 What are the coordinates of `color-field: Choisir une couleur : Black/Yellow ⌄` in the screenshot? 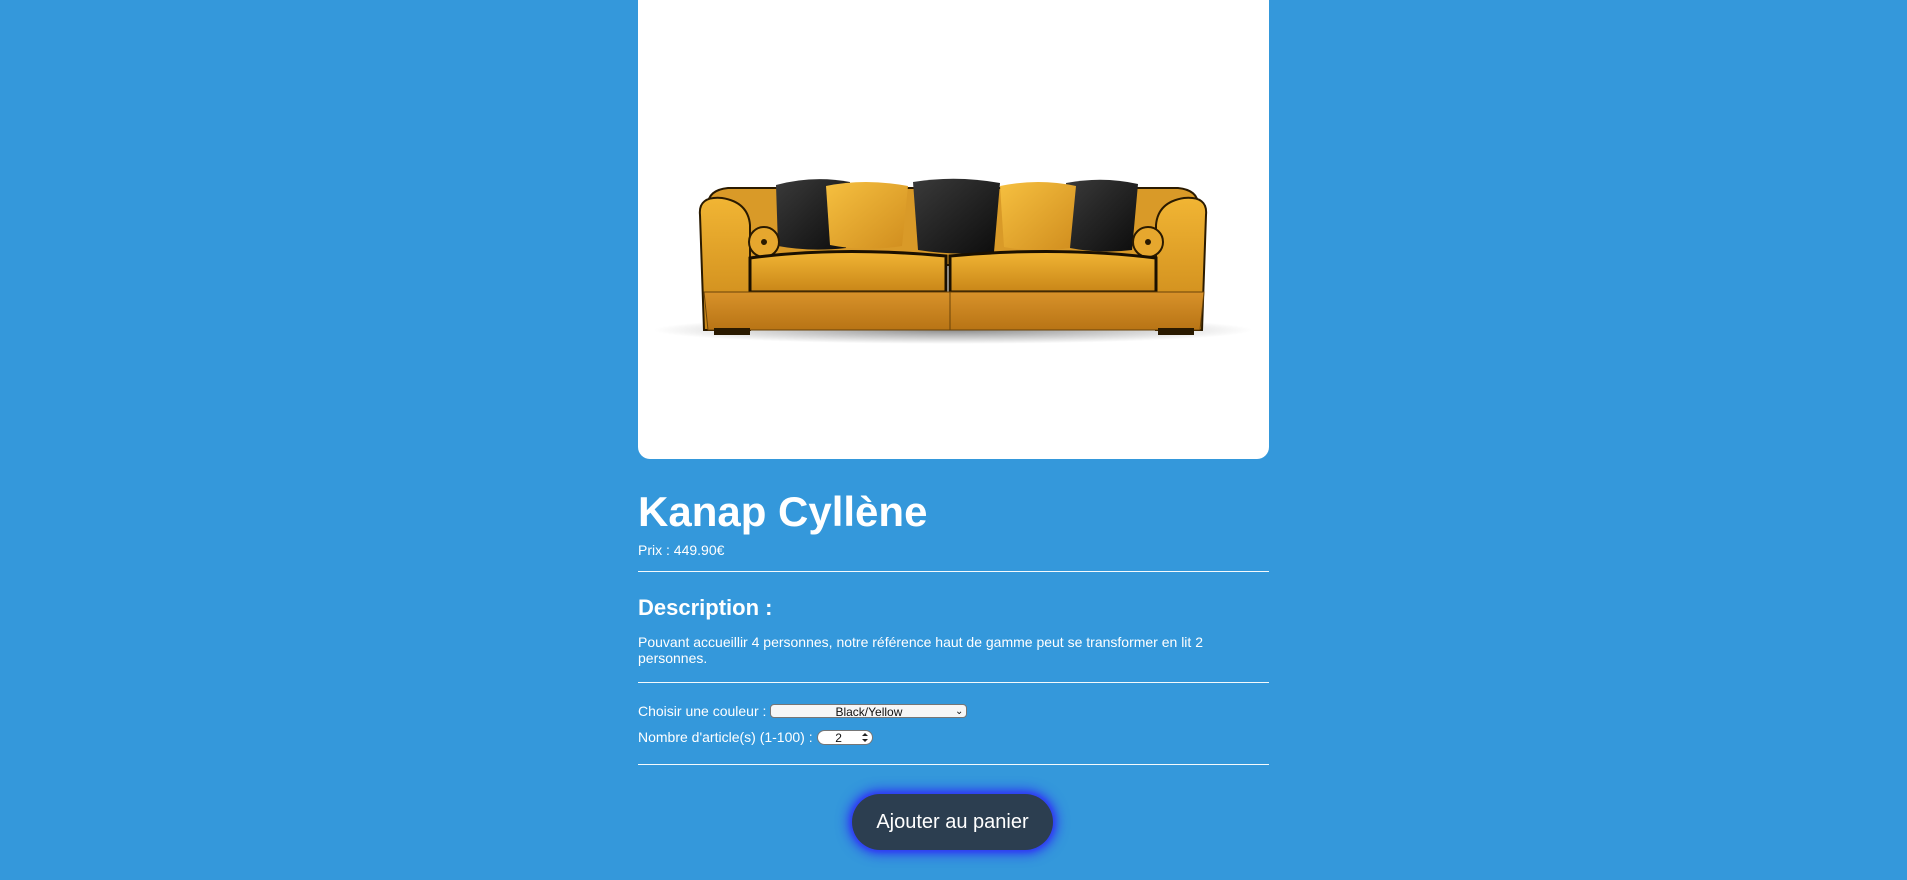 It's located at (803, 711).